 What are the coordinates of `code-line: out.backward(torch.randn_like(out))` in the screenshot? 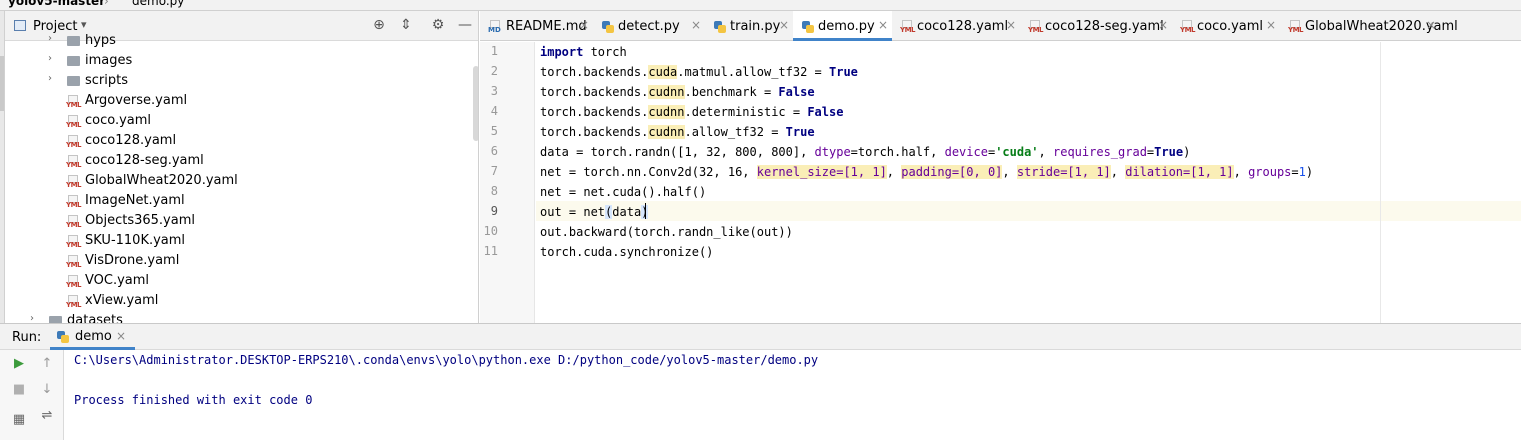 It's located at (666, 232).